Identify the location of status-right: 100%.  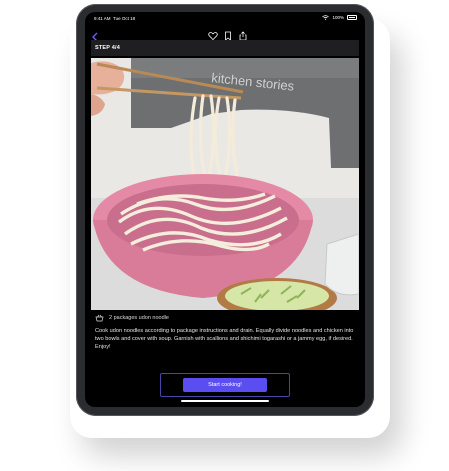
(339, 17).